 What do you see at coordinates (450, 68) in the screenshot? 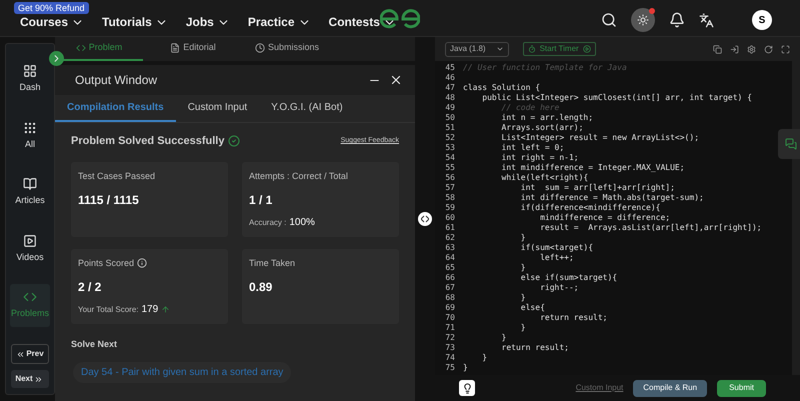
I see `line-number: 45` at bounding box center [450, 68].